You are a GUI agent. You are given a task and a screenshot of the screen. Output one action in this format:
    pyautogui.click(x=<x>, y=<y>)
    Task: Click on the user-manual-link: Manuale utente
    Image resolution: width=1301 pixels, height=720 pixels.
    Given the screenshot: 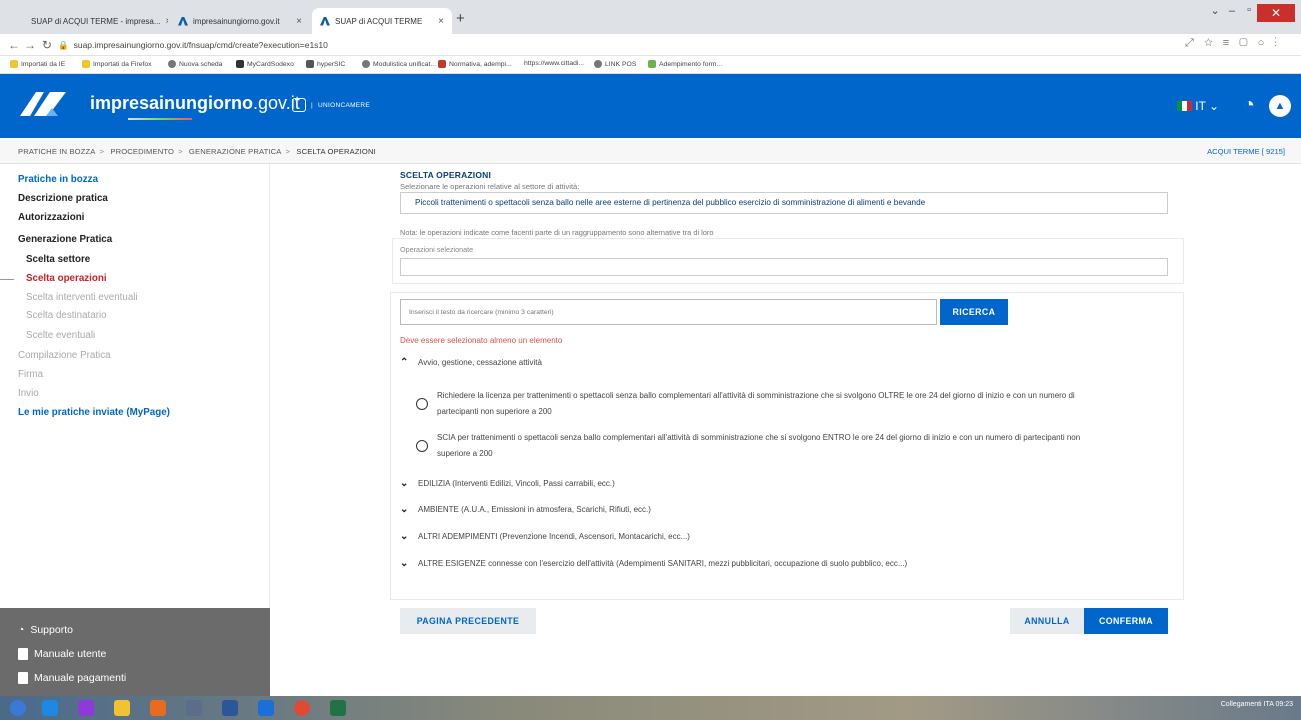 What is the action you would take?
    pyautogui.click(x=62, y=654)
    